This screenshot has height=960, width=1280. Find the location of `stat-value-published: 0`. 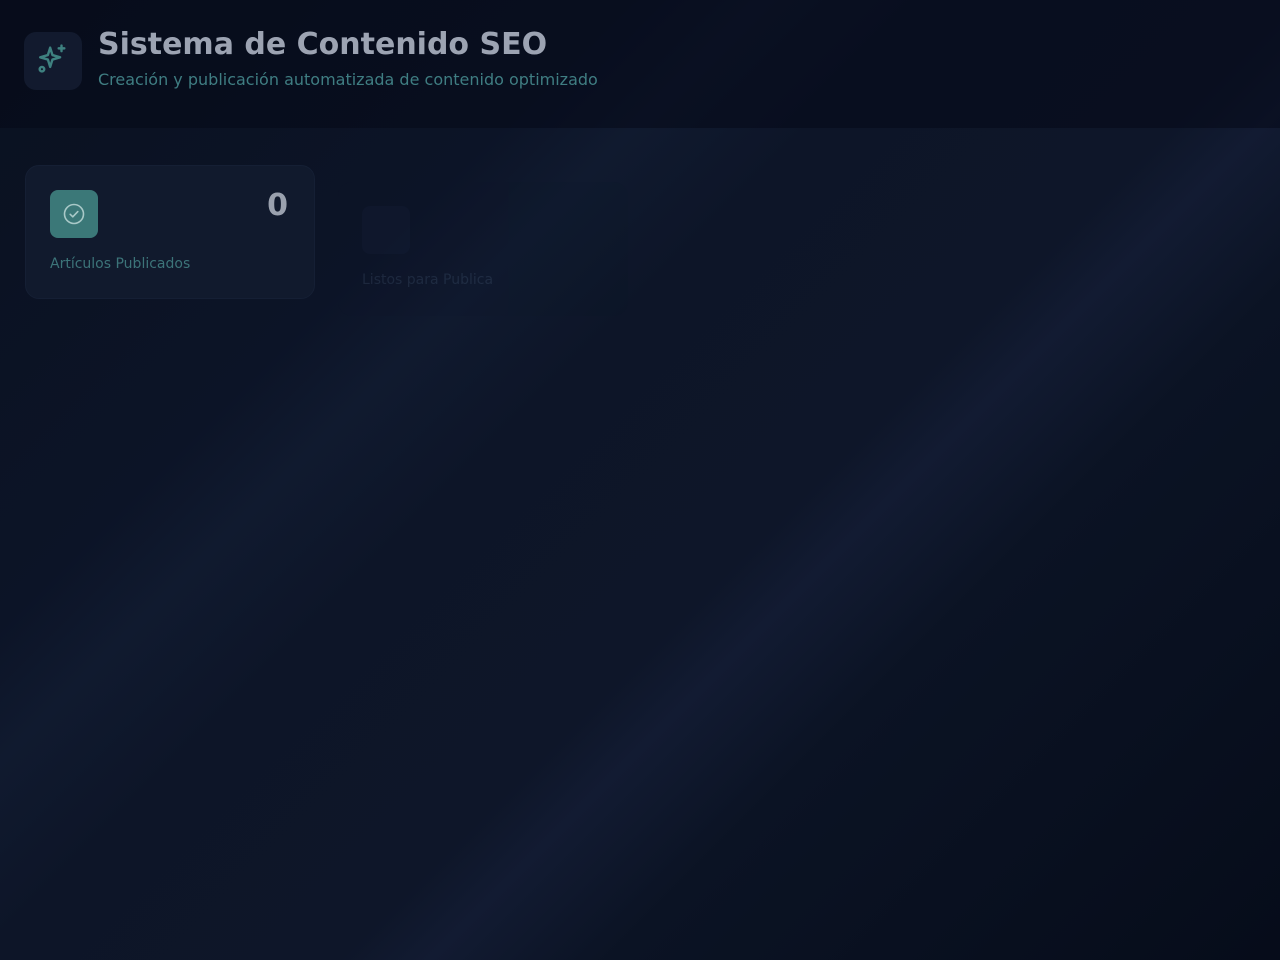

stat-value-published: 0 is located at coordinates (277, 205).